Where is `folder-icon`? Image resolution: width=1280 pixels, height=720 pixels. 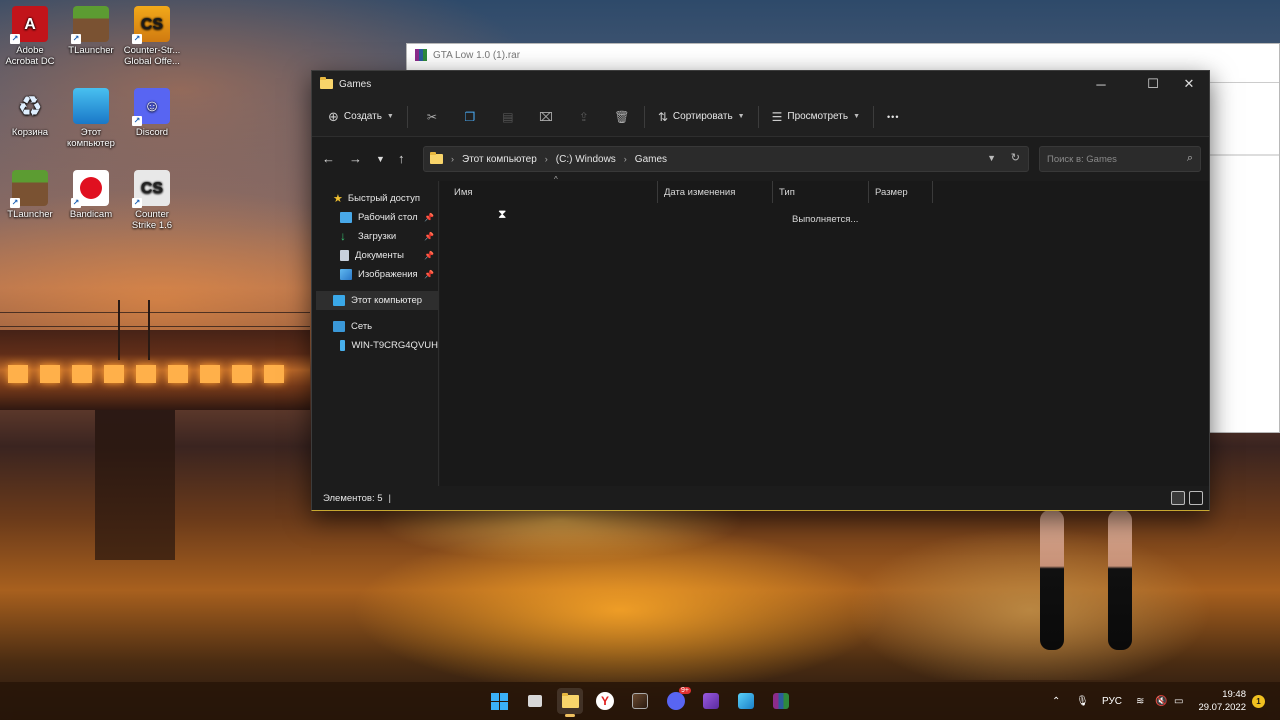
folder-icon is located at coordinates (570, 700).